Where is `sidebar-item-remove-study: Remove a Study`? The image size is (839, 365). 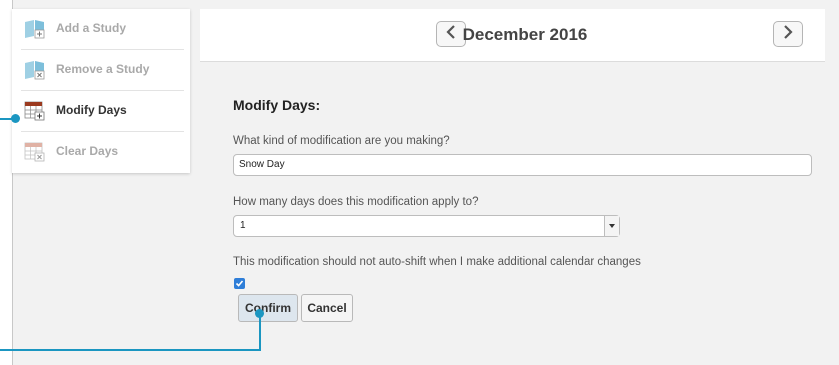 sidebar-item-remove-study: Remove a Study is located at coordinates (101, 70).